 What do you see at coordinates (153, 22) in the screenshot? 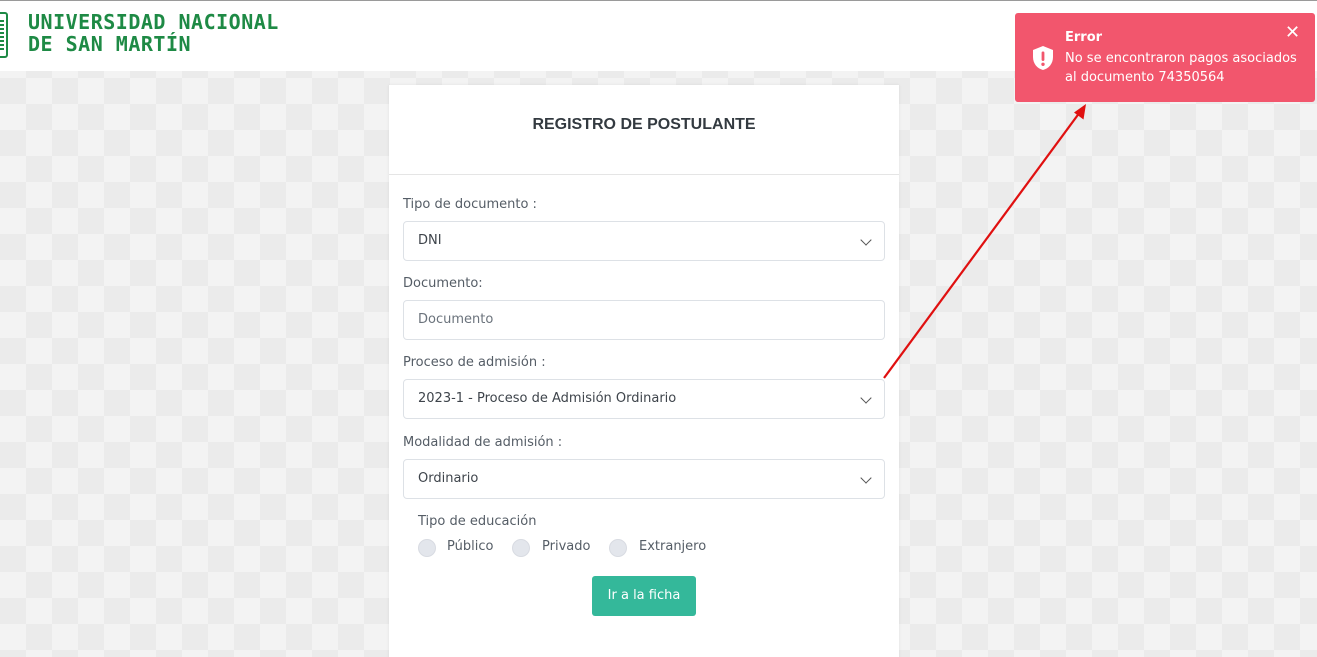
I see `logo-line-1: UNIVERSIDAD NACIONAL` at bounding box center [153, 22].